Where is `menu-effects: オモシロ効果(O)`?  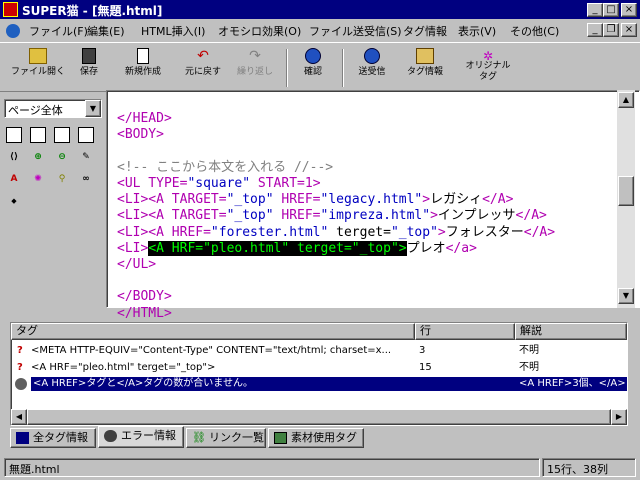
menu-effects: オモシロ効果(O) is located at coordinates (259, 31).